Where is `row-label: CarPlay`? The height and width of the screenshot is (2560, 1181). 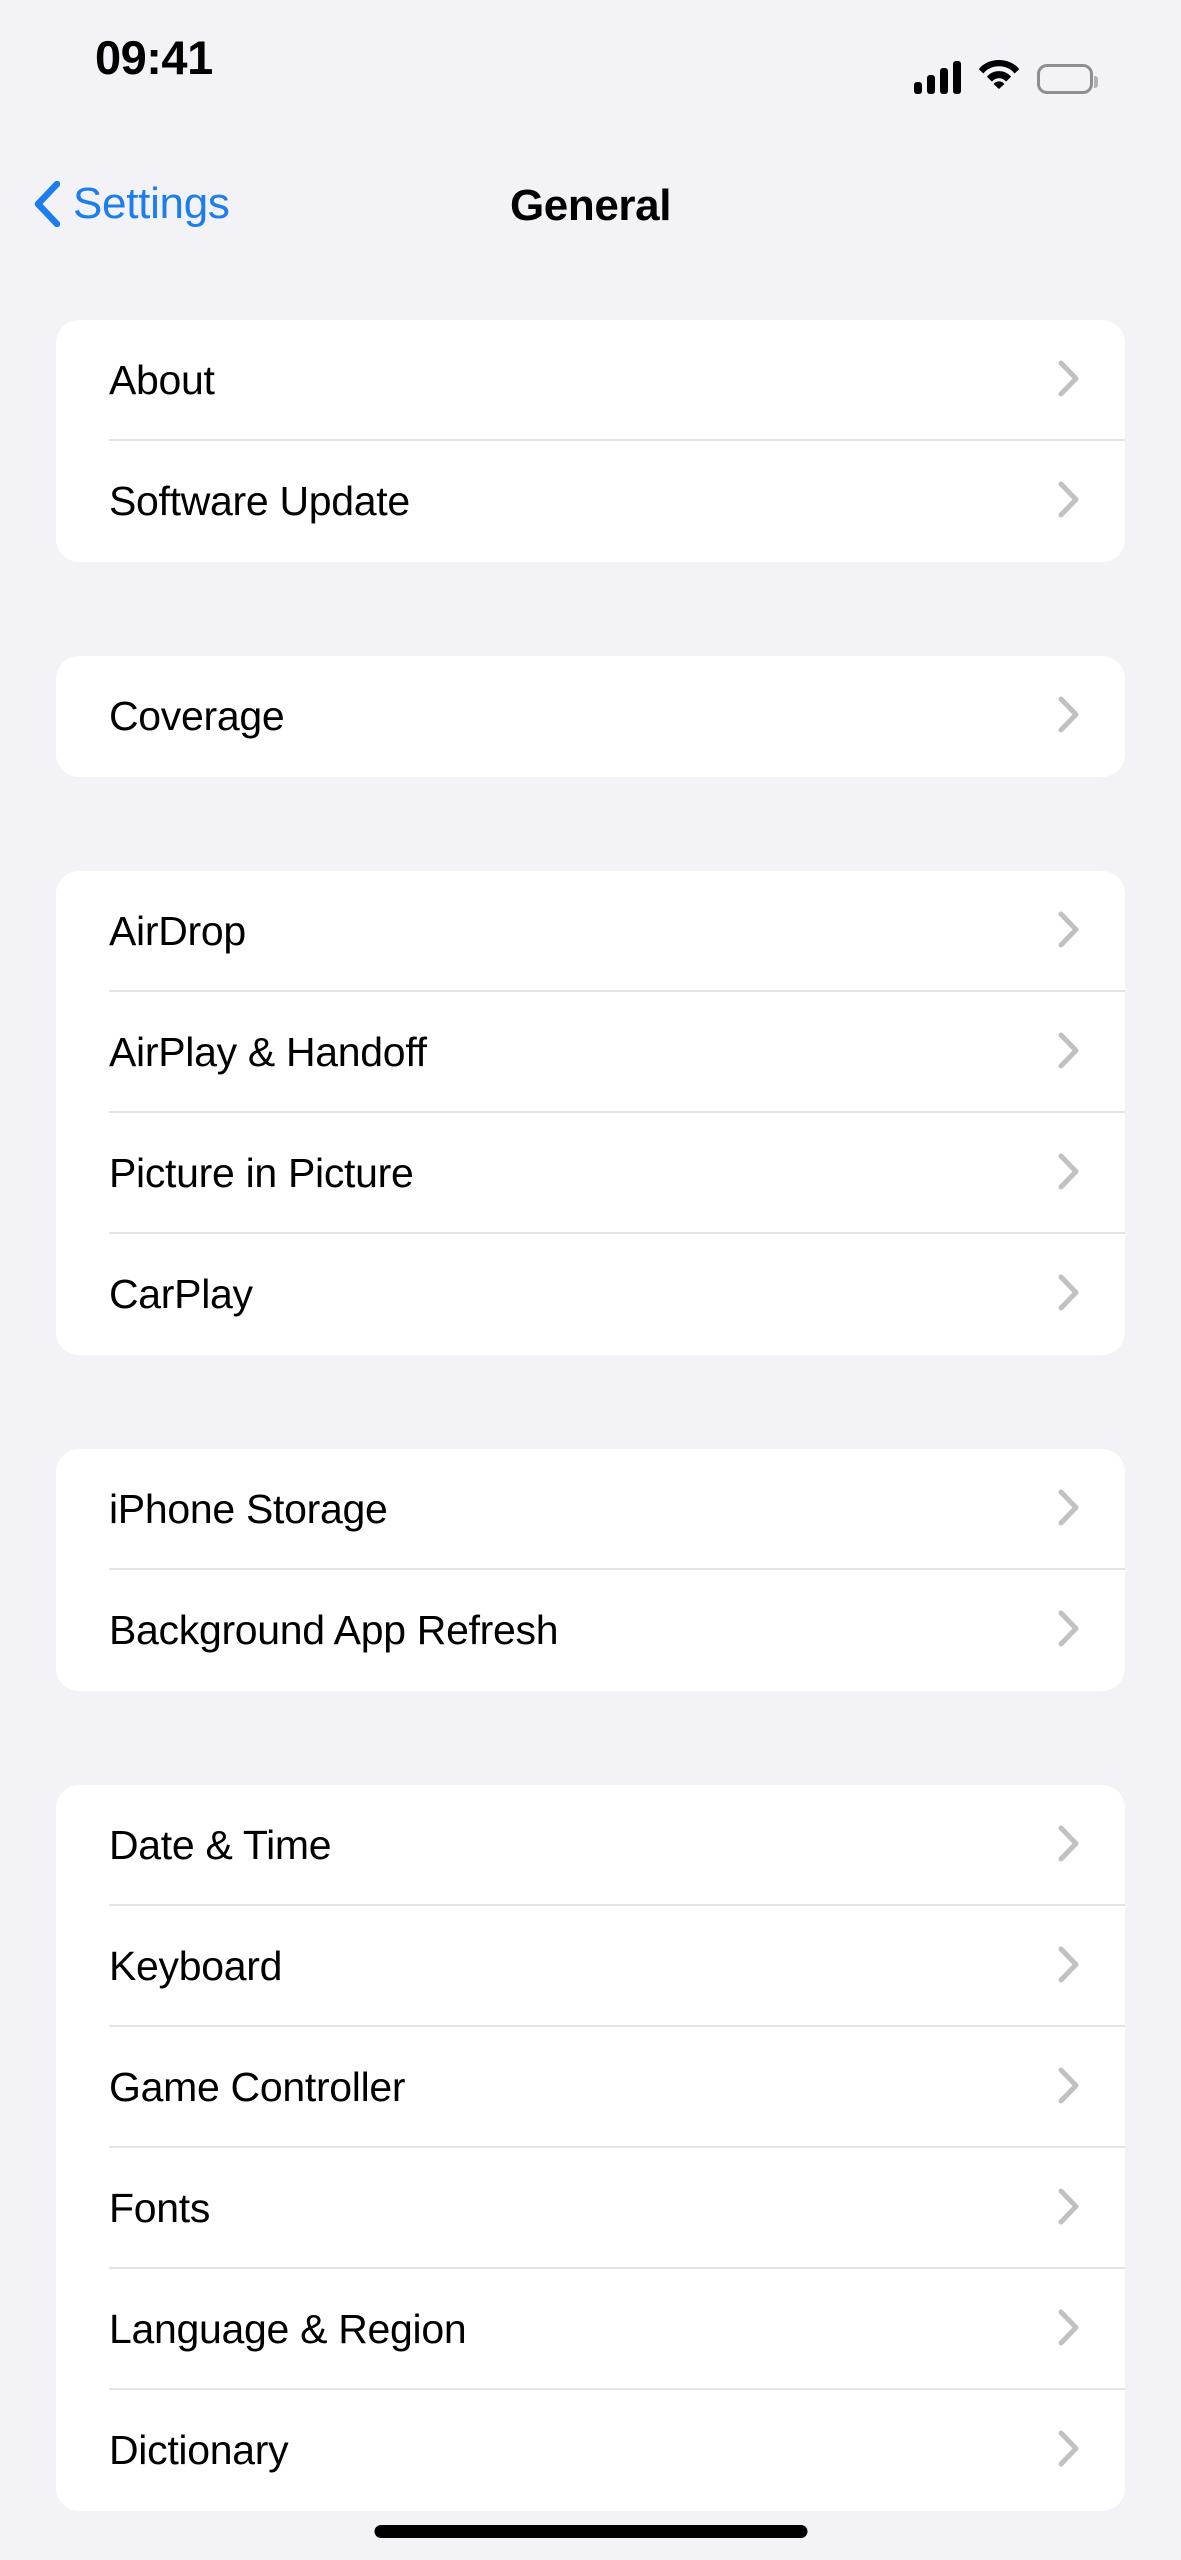
row-label: CarPlay is located at coordinates (181, 1294).